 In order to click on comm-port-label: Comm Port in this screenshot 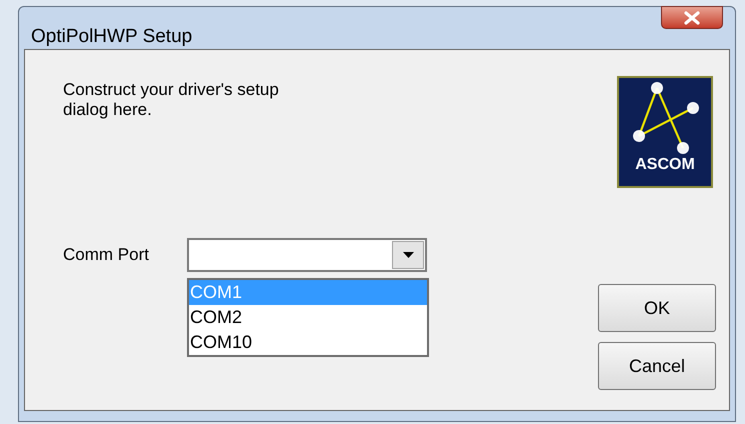, I will do `click(106, 255)`.